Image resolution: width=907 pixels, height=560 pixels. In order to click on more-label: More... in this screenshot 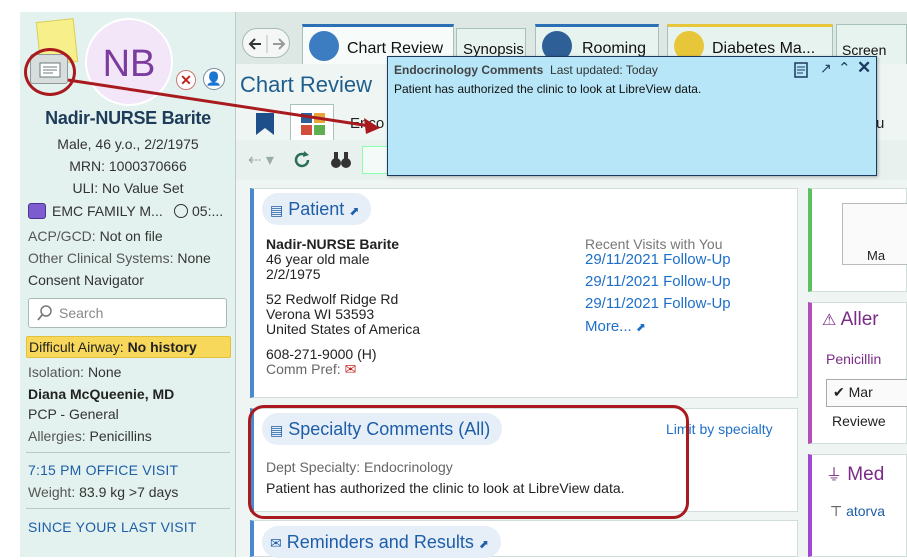, I will do `click(608, 326)`.